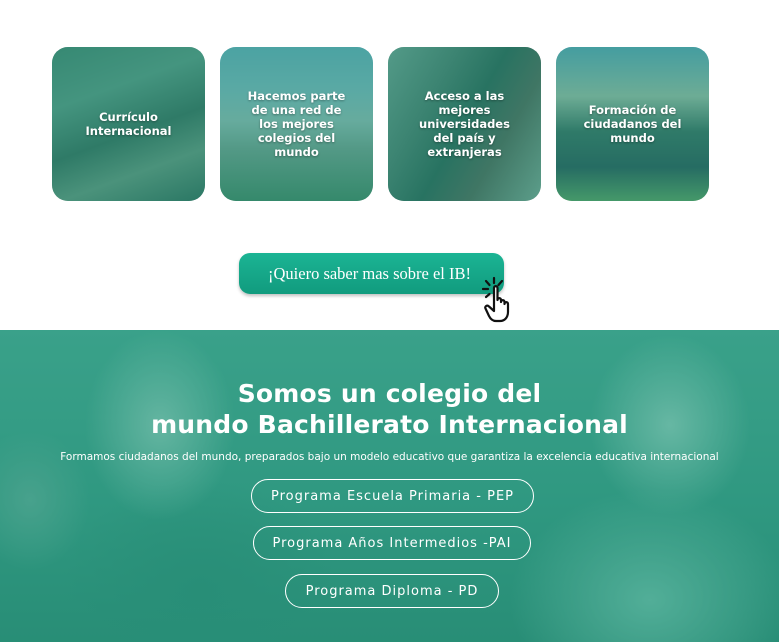 This screenshot has width=779, height=642. I want to click on feature-card-international-curriculum: Currículo Internacional, so click(128, 124).